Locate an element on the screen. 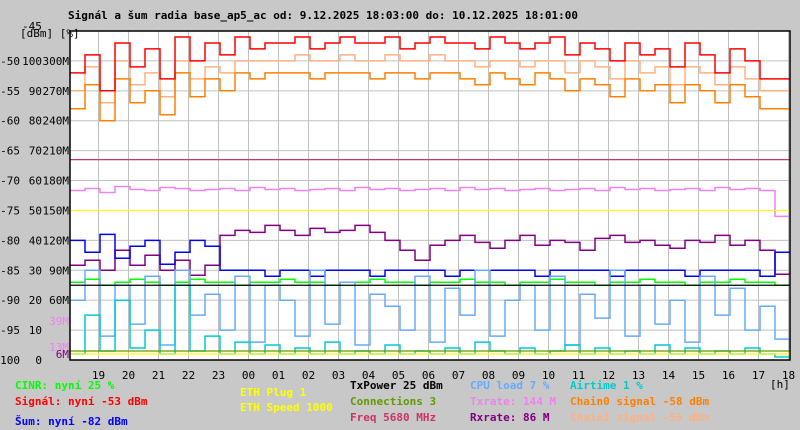 Image resolution: width=800 pixels, height=430 pixels. y-tick-pct: 90 is located at coordinates (35, 91).